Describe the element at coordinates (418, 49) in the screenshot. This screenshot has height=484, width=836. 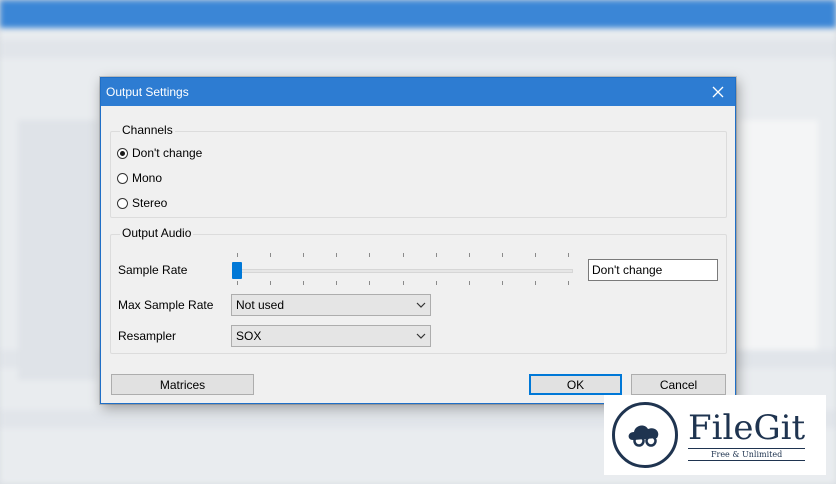
I see `background-toolbar` at that location.